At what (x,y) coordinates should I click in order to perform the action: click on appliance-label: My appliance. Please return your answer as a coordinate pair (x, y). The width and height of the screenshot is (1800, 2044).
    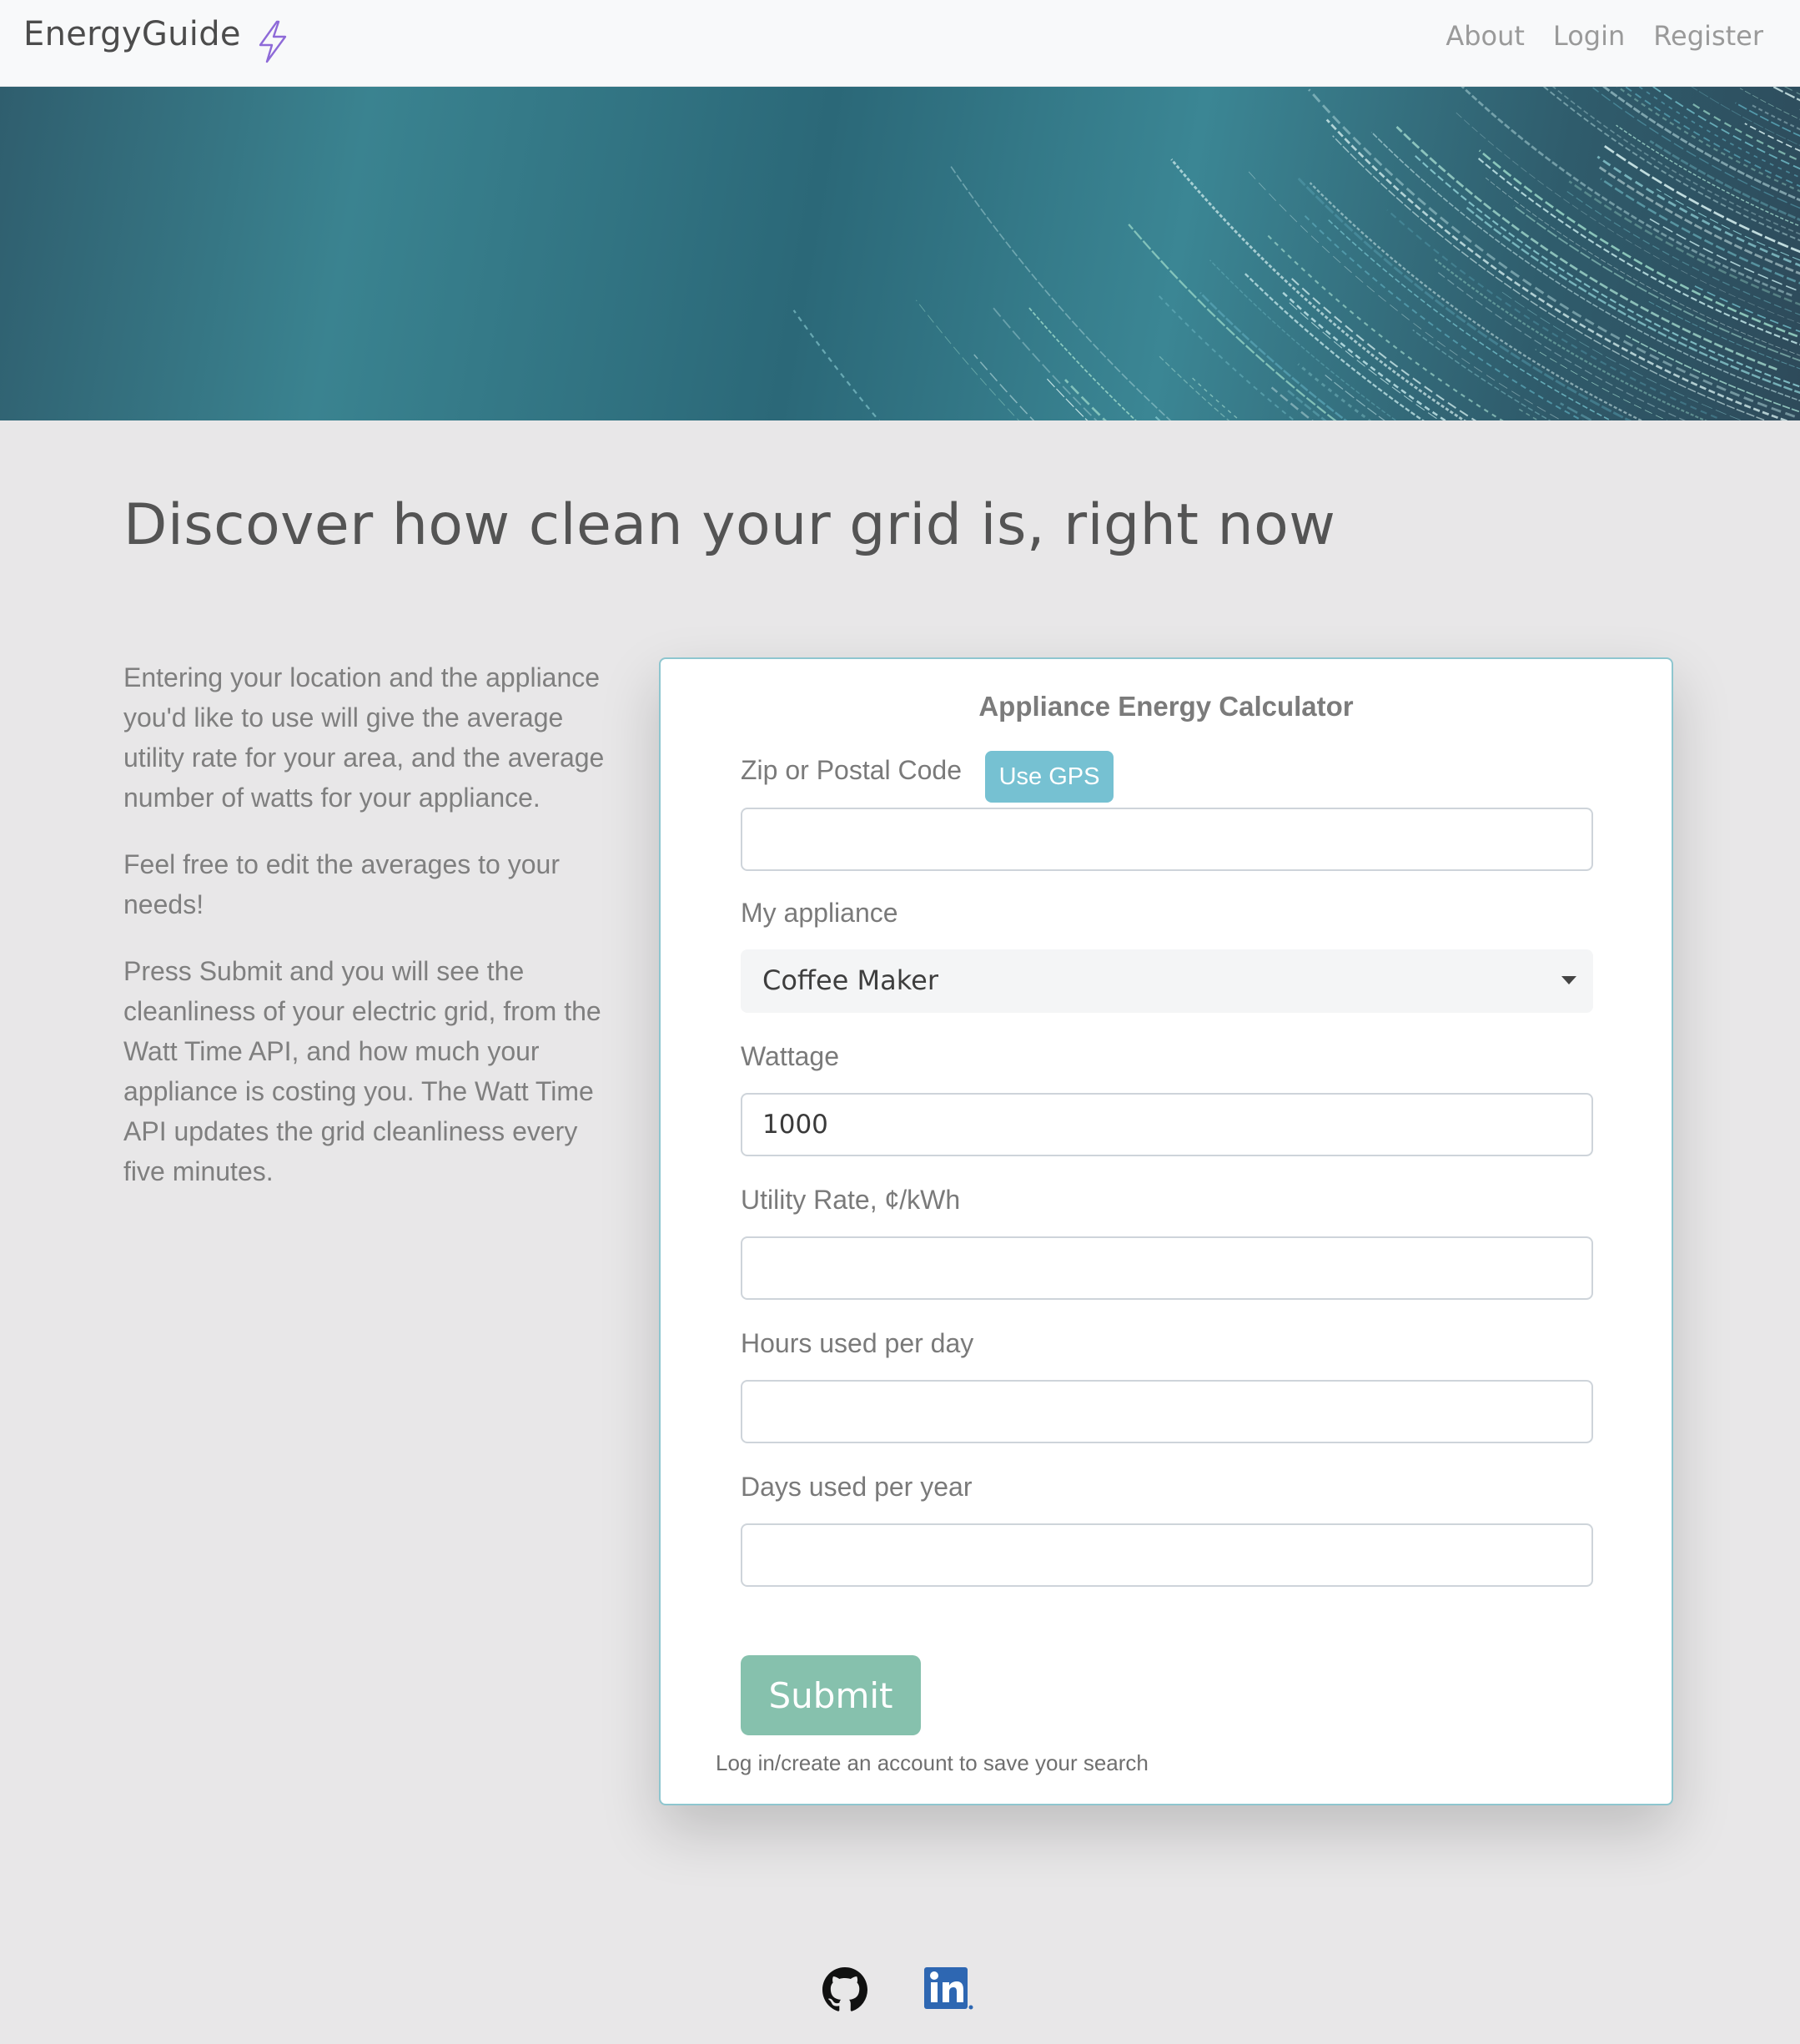
    Looking at the image, I should click on (819, 913).